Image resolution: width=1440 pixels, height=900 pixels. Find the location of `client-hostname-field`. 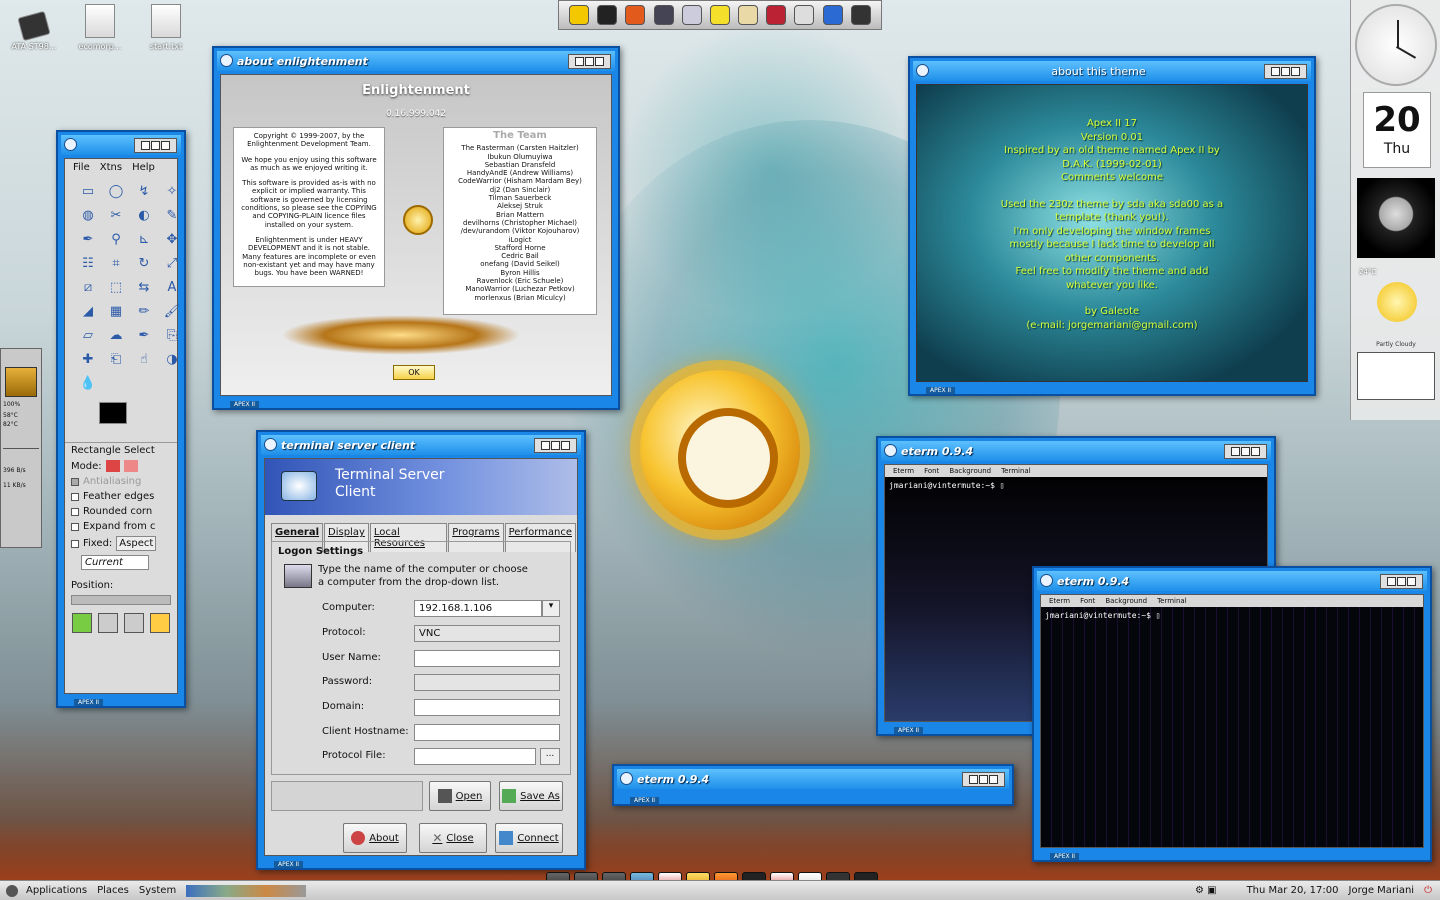

client-hostname-field is located at coordinates (487, 732).